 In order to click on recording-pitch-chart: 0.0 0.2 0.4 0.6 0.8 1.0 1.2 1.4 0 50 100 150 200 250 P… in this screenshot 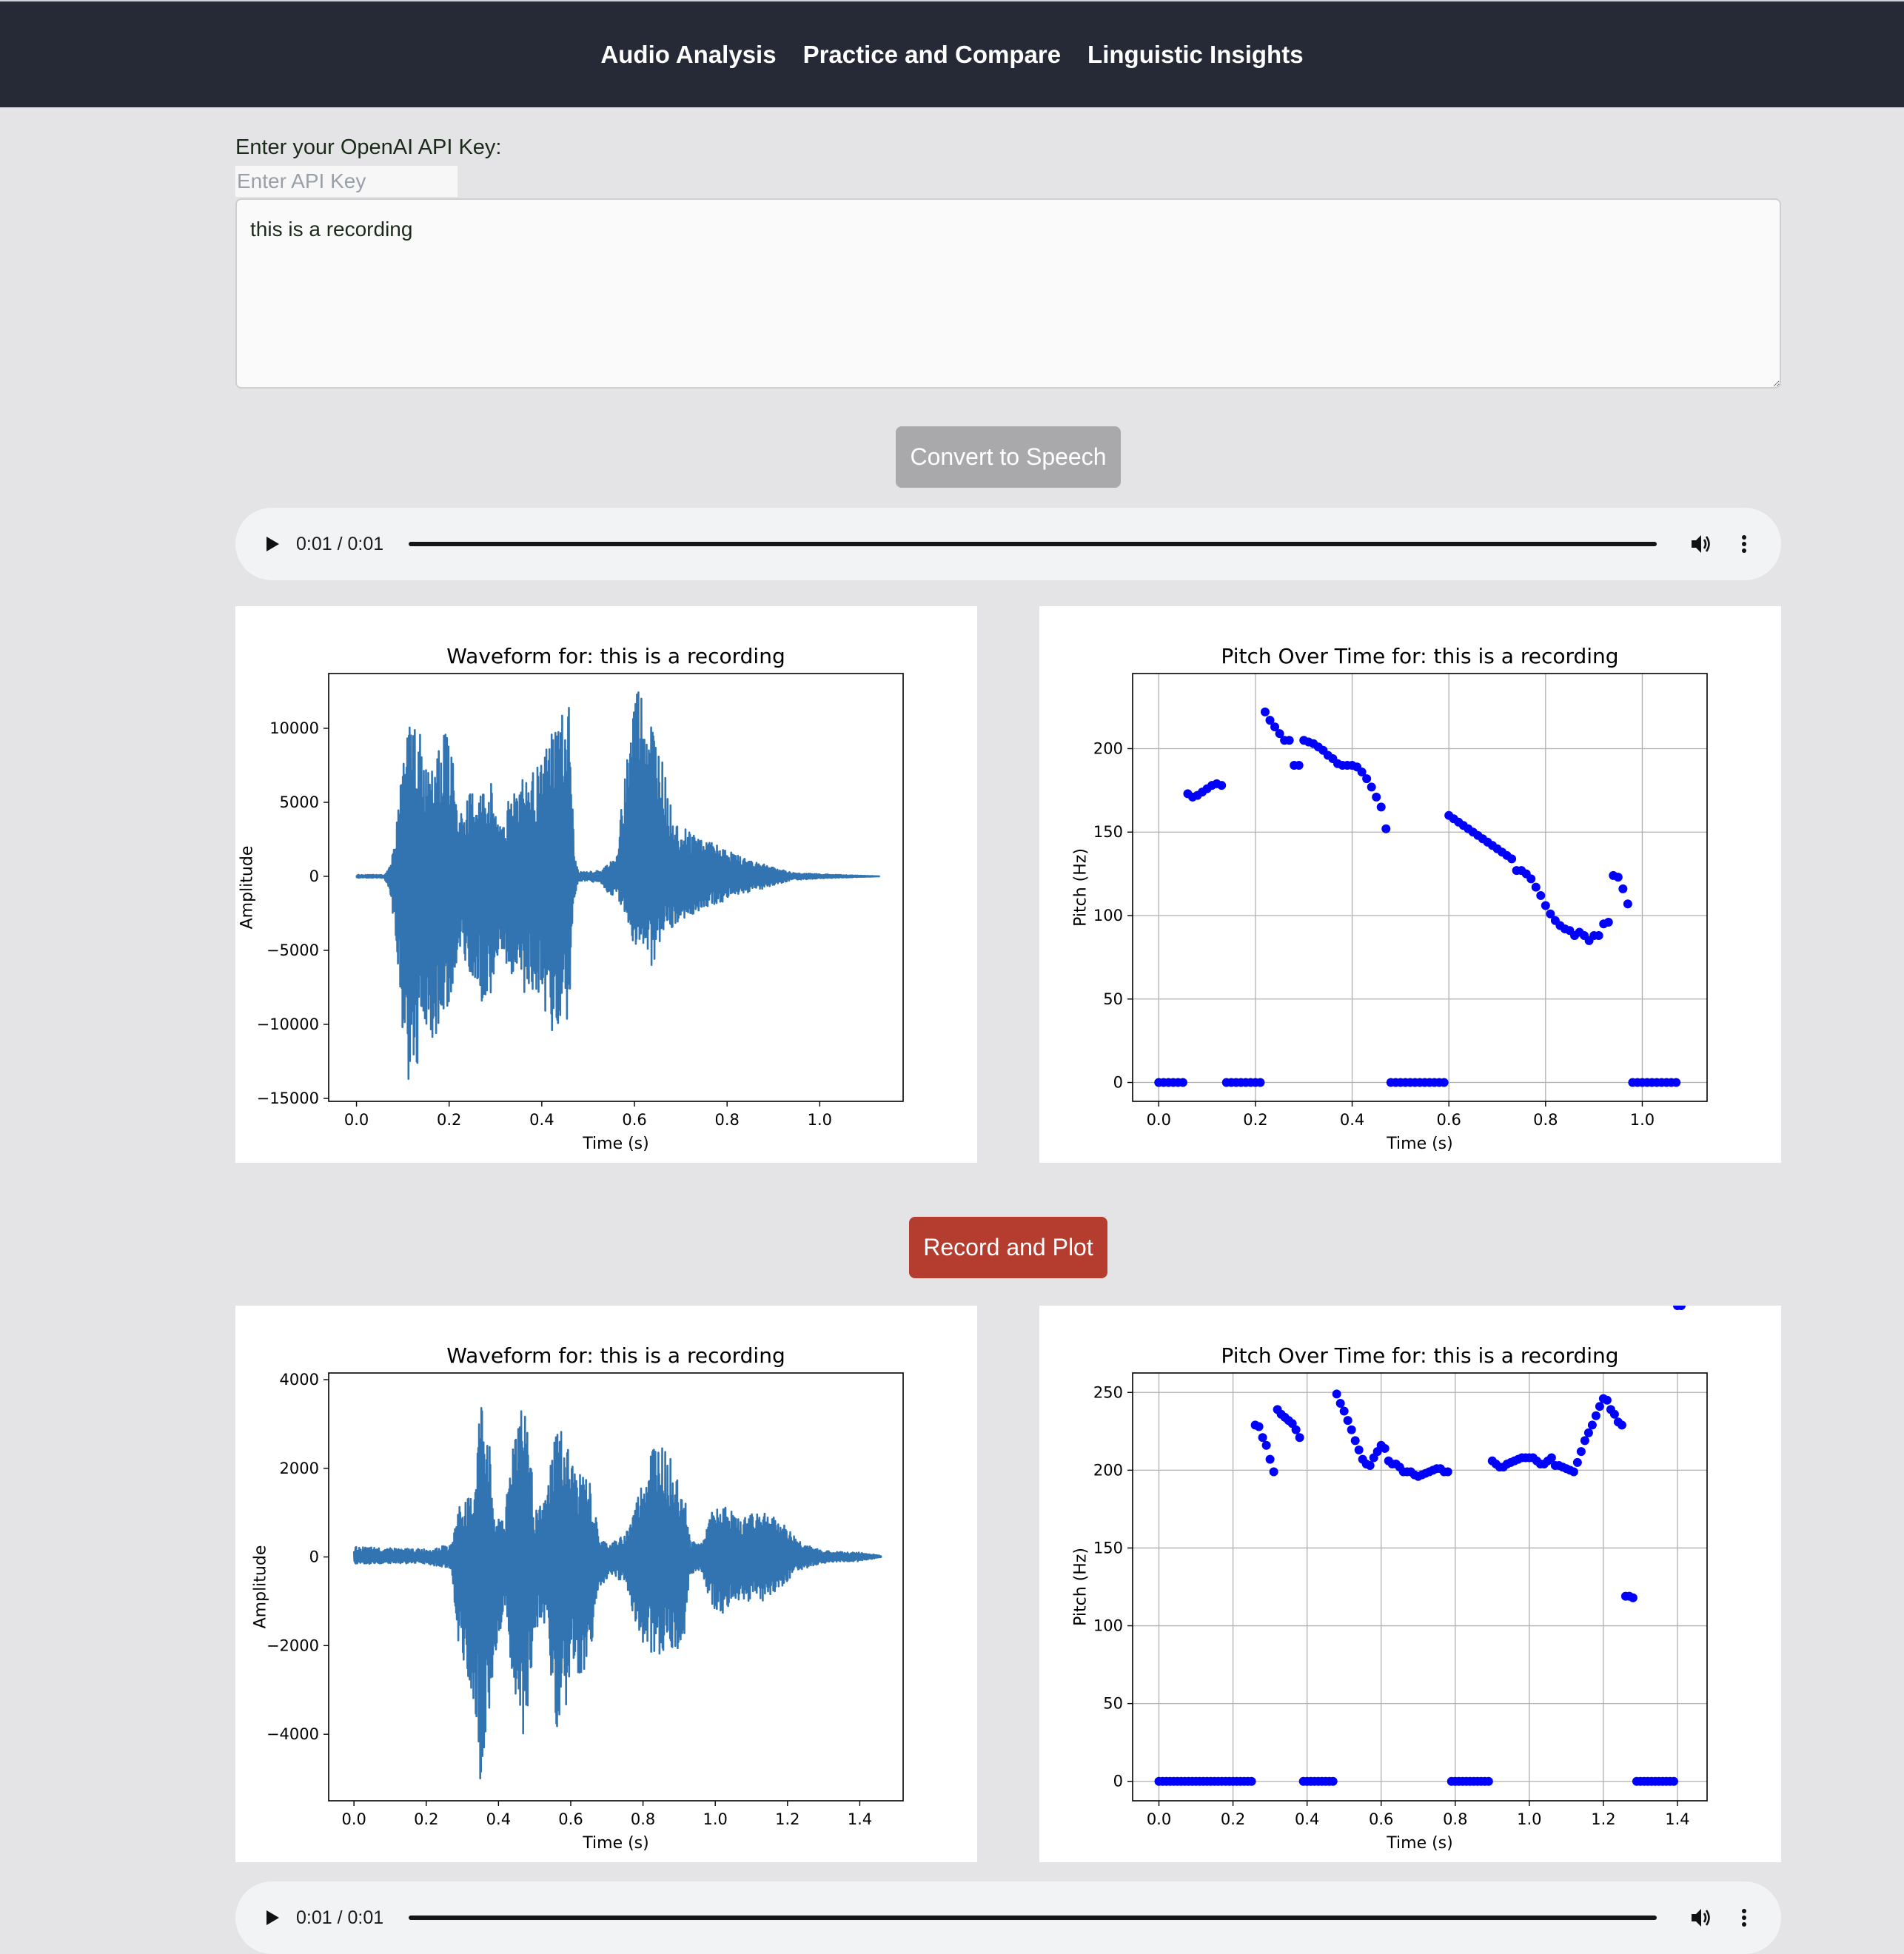, I will do `click(1390, 1579)`.